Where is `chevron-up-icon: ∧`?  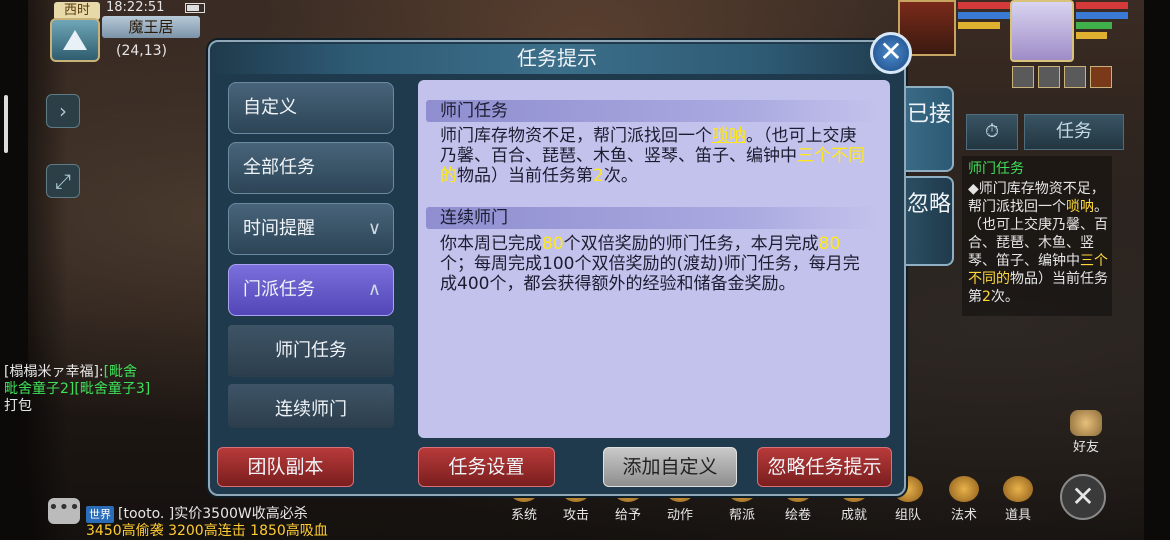 chevron-up-icon: ∧ is located at coordinates (374, 289).